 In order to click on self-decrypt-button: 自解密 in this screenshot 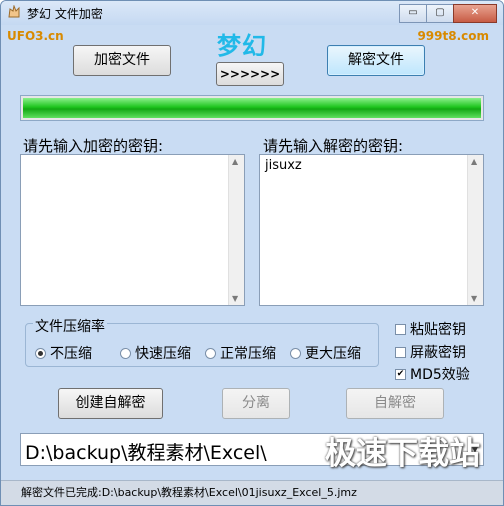, I will do `click(395, 403)`.